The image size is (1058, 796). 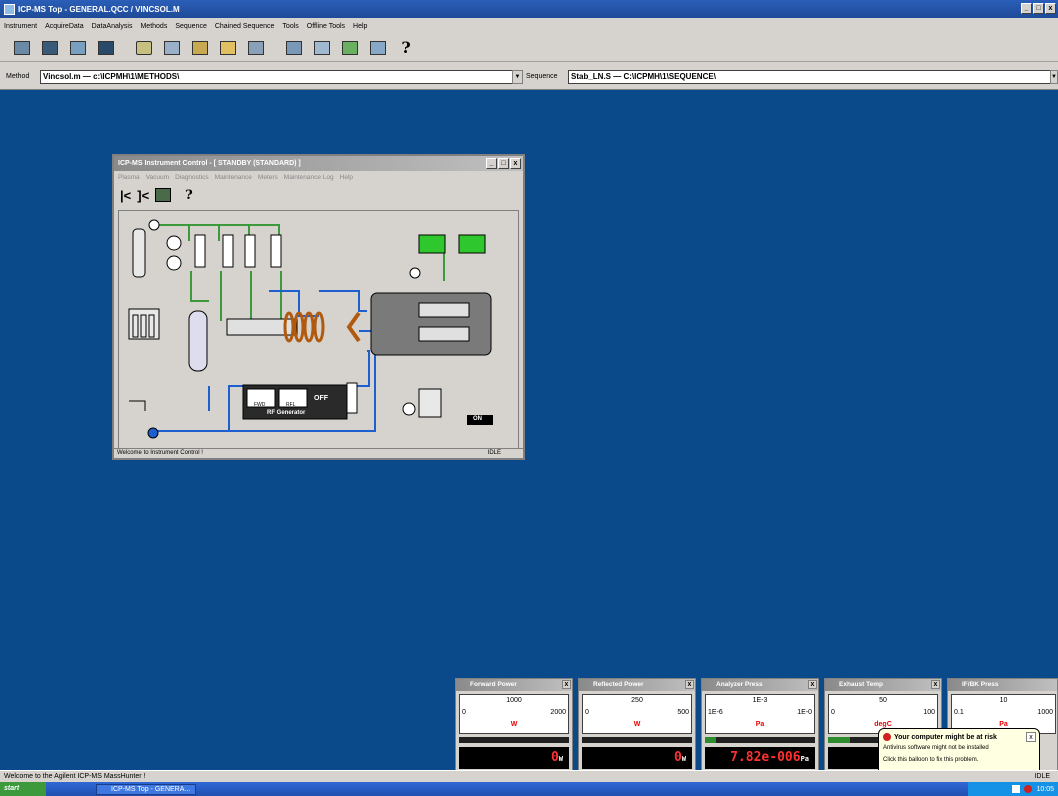 What do you see at coordinates (959, 712) in the screenshot?
I see `scale-left: 0.1` at bounding box center [959, 712].